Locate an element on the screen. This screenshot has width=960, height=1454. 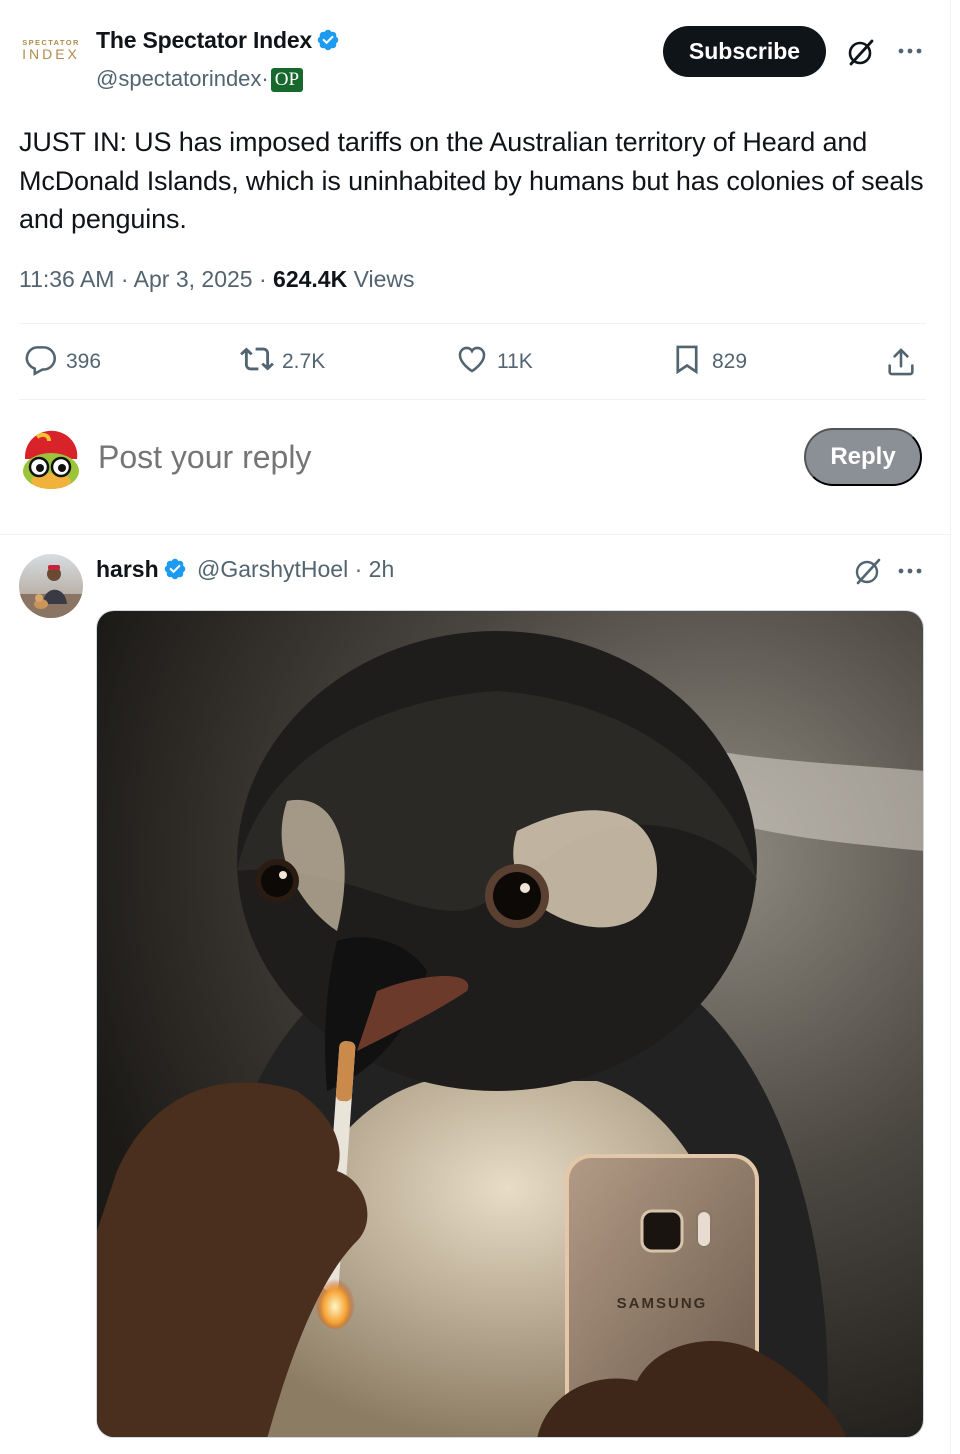
reply-composer: Reply is located at coordinates (475, 467).